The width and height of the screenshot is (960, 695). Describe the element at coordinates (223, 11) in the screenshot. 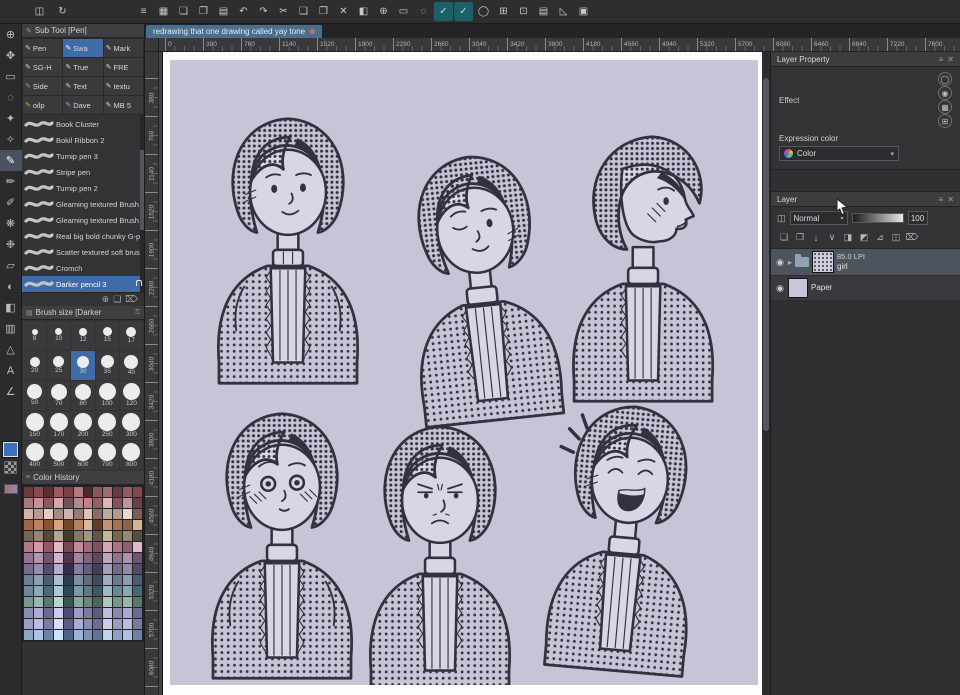

I see `save-icon: ▤` at that location.